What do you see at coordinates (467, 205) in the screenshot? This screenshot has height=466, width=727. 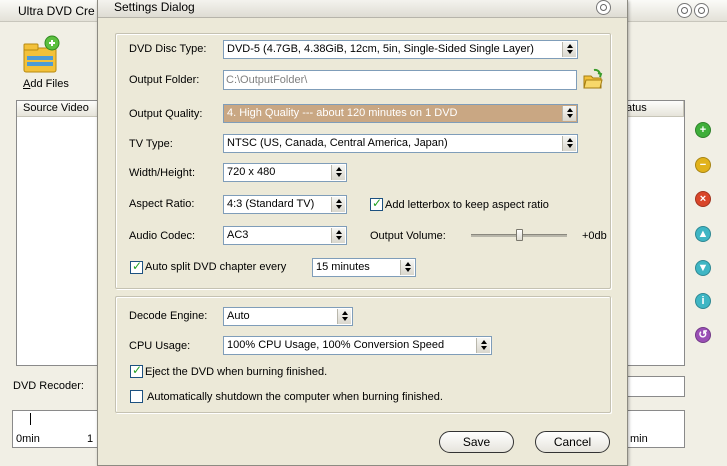 I see `letterbox-label: Add letterbox to keep aspect ratio` at bounding box center [467, 205].